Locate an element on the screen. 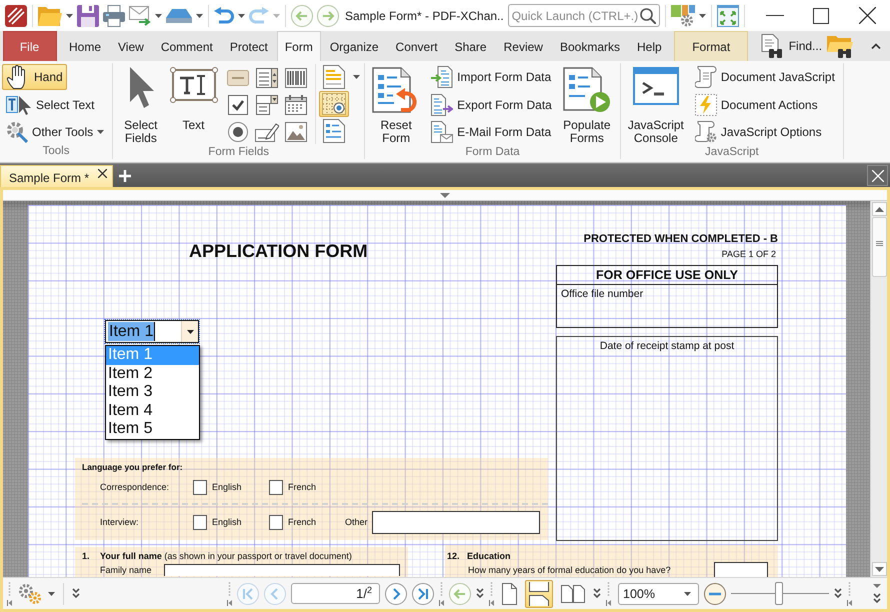  ribbon-tab: Organize is located at coordinates (354, 46).